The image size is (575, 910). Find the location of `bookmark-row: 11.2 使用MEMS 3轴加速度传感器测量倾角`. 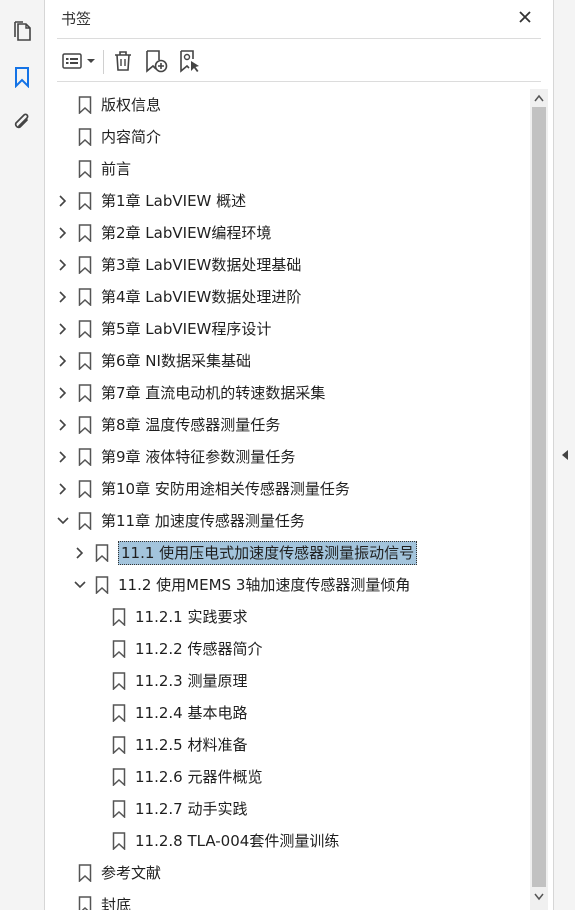

bookmark-row: 11.2 使用MEMS 3轴加速度传感器测量倾角 is located at coordinates (288, 585).